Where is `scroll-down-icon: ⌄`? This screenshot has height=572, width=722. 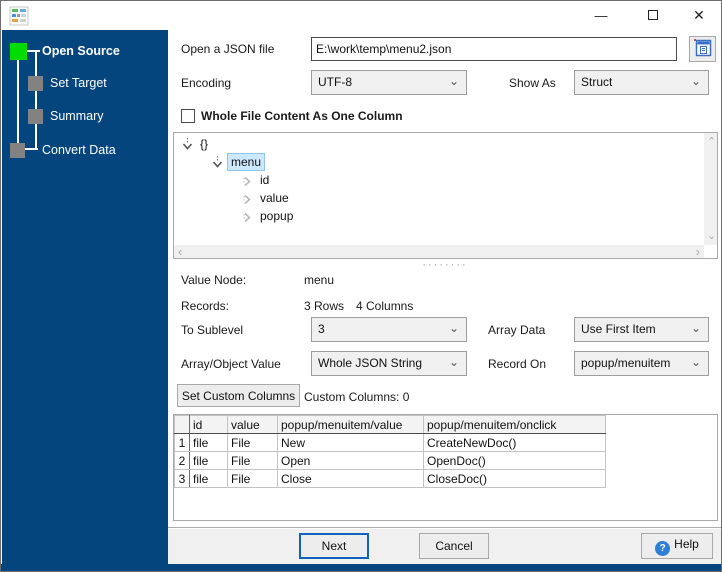 scroll-down-icon: ⌄ is located at coordinates (712, 236).